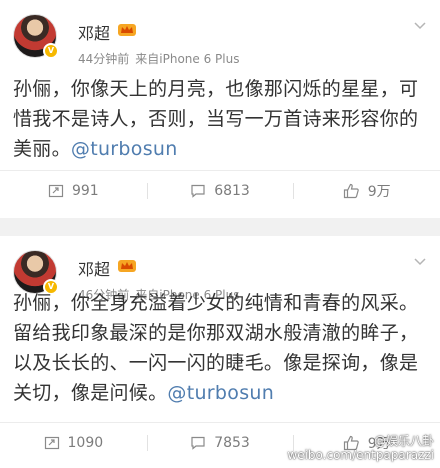 Image resolution: width=440 pixels, height=468 pixels. What do you see at coordinates (366, 190) in the screenshot?
I see `like-button: 9万` at bounding box center [366, 190].